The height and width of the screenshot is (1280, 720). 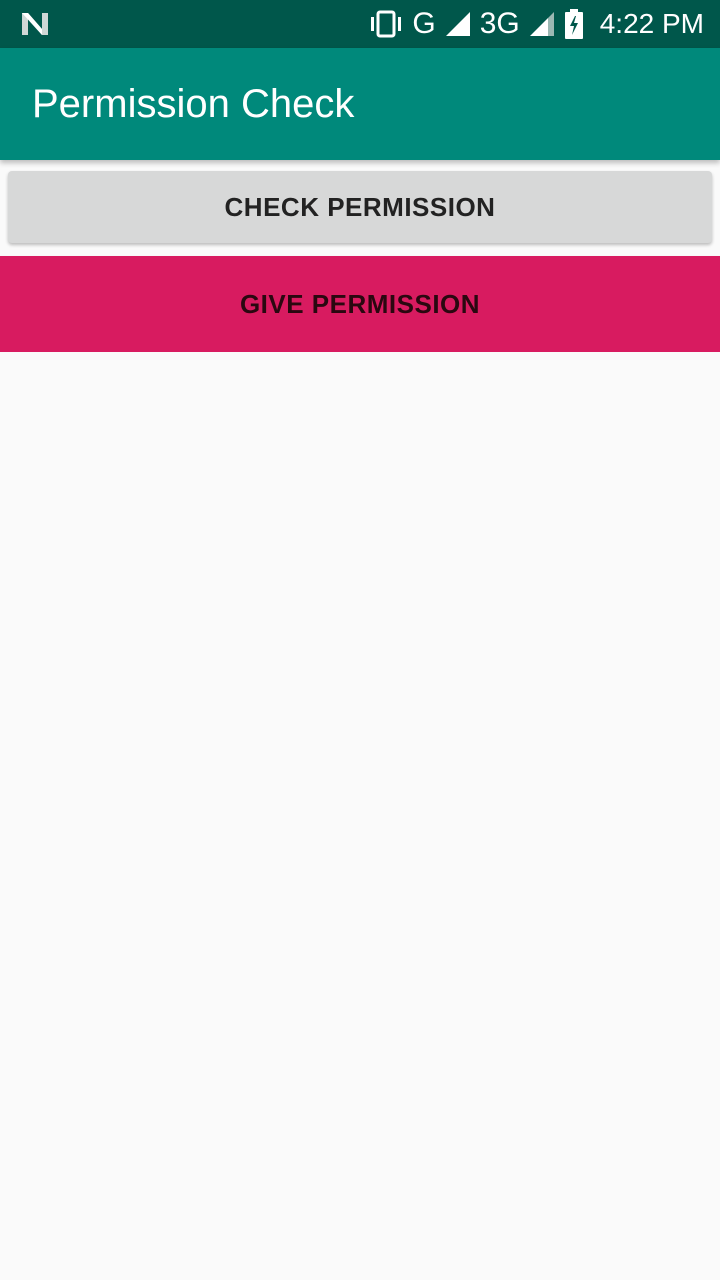 I want to click on status-icons: G 3G 4:22 PM, so click(x=536, y=24).